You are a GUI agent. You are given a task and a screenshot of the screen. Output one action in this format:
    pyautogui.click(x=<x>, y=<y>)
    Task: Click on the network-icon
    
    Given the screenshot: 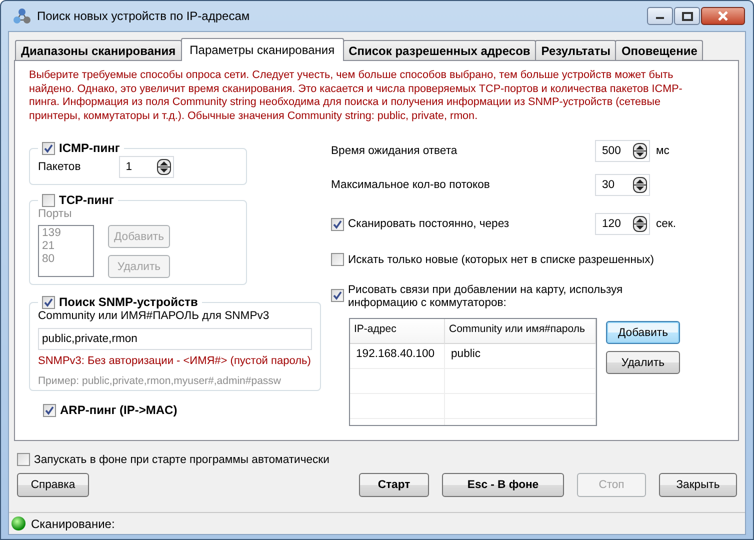 What is the action you would take?
    pyautogui.click(x=22, y=16)
    